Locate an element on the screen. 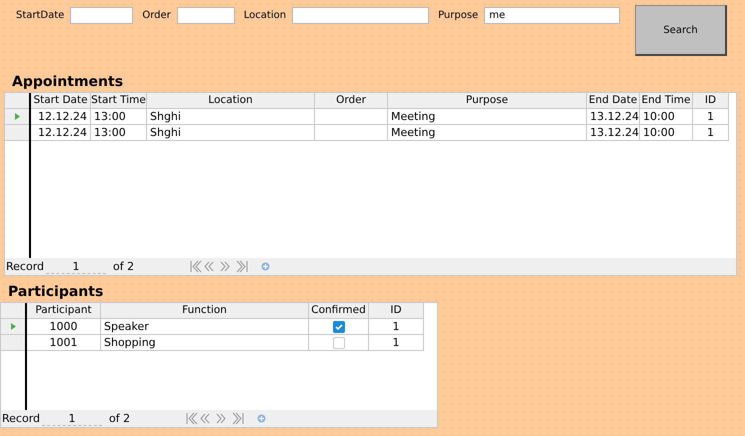  table-cell: Shopping is located at coordinates (205, 343).